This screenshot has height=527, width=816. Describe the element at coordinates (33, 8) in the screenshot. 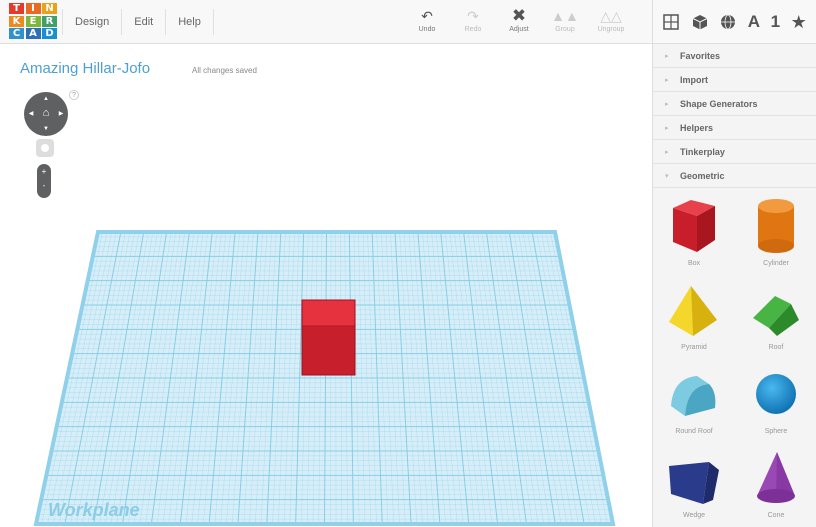

I see `logo-letter: I` at that location.